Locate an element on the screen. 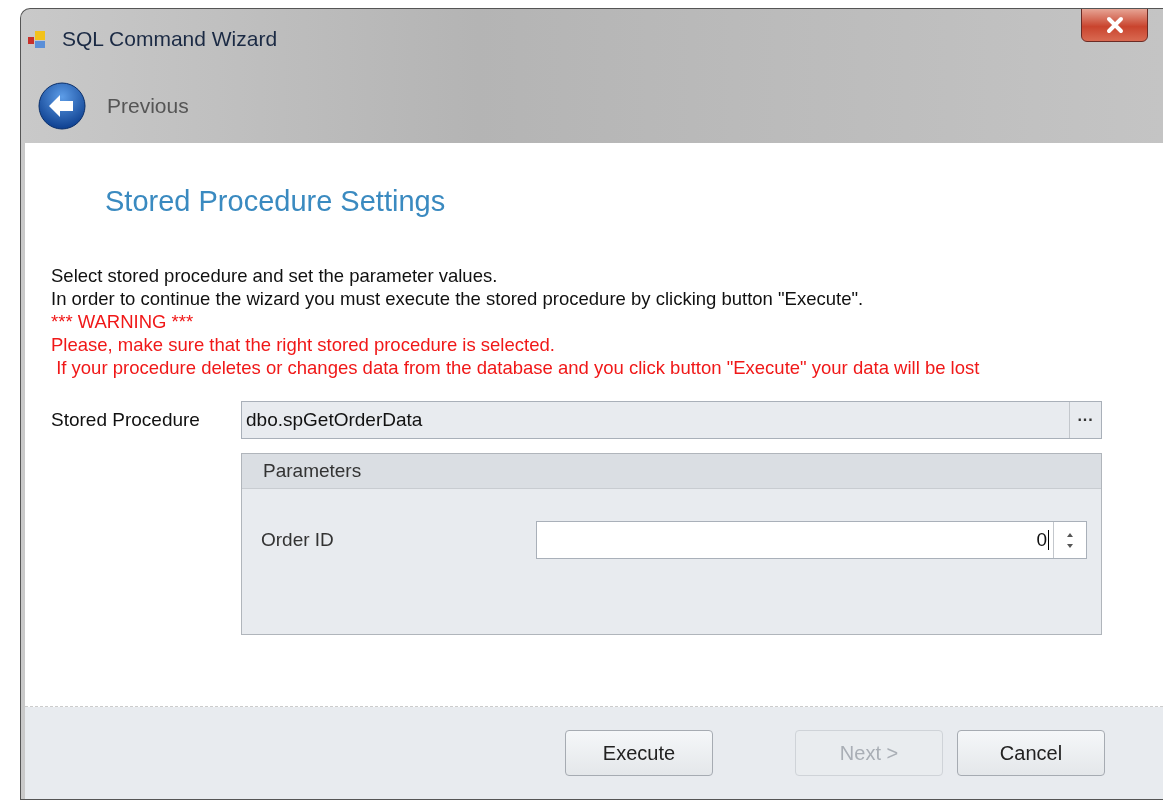 This screenshot has width=1163, height=804. instruction-text: Select stored procedure and set the parameter values. is located at coordinates (275, 275).